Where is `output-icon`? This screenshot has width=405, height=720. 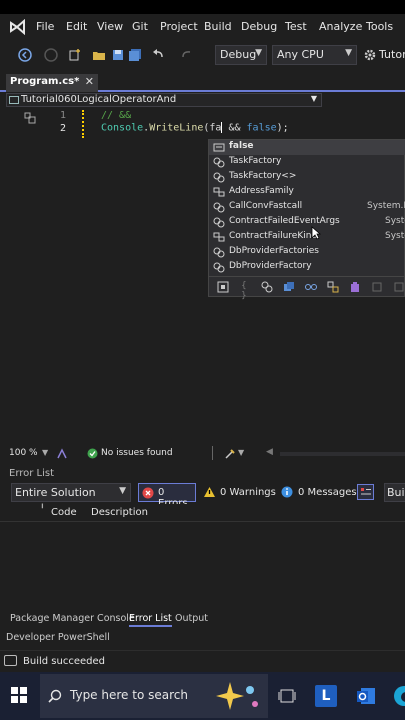
output-icon is located at coordinates (10, 660).